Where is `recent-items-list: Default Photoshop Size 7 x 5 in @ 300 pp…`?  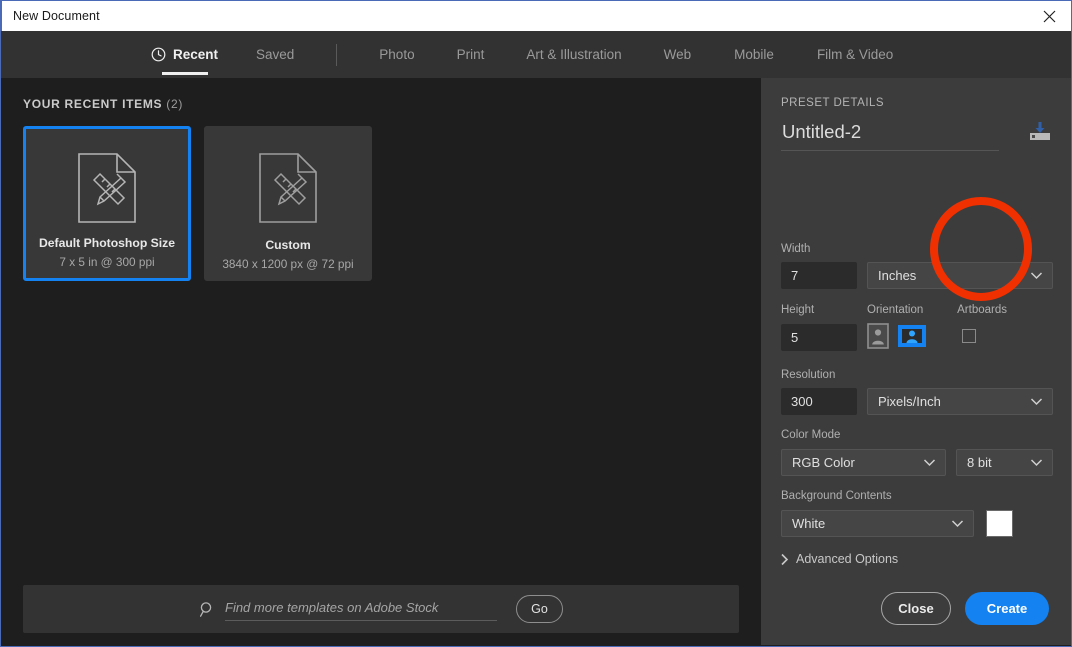 recent-items-list: Default Photoshop Size 7 x 5 in @ 300 pp… is located at coordinates (197, 203).